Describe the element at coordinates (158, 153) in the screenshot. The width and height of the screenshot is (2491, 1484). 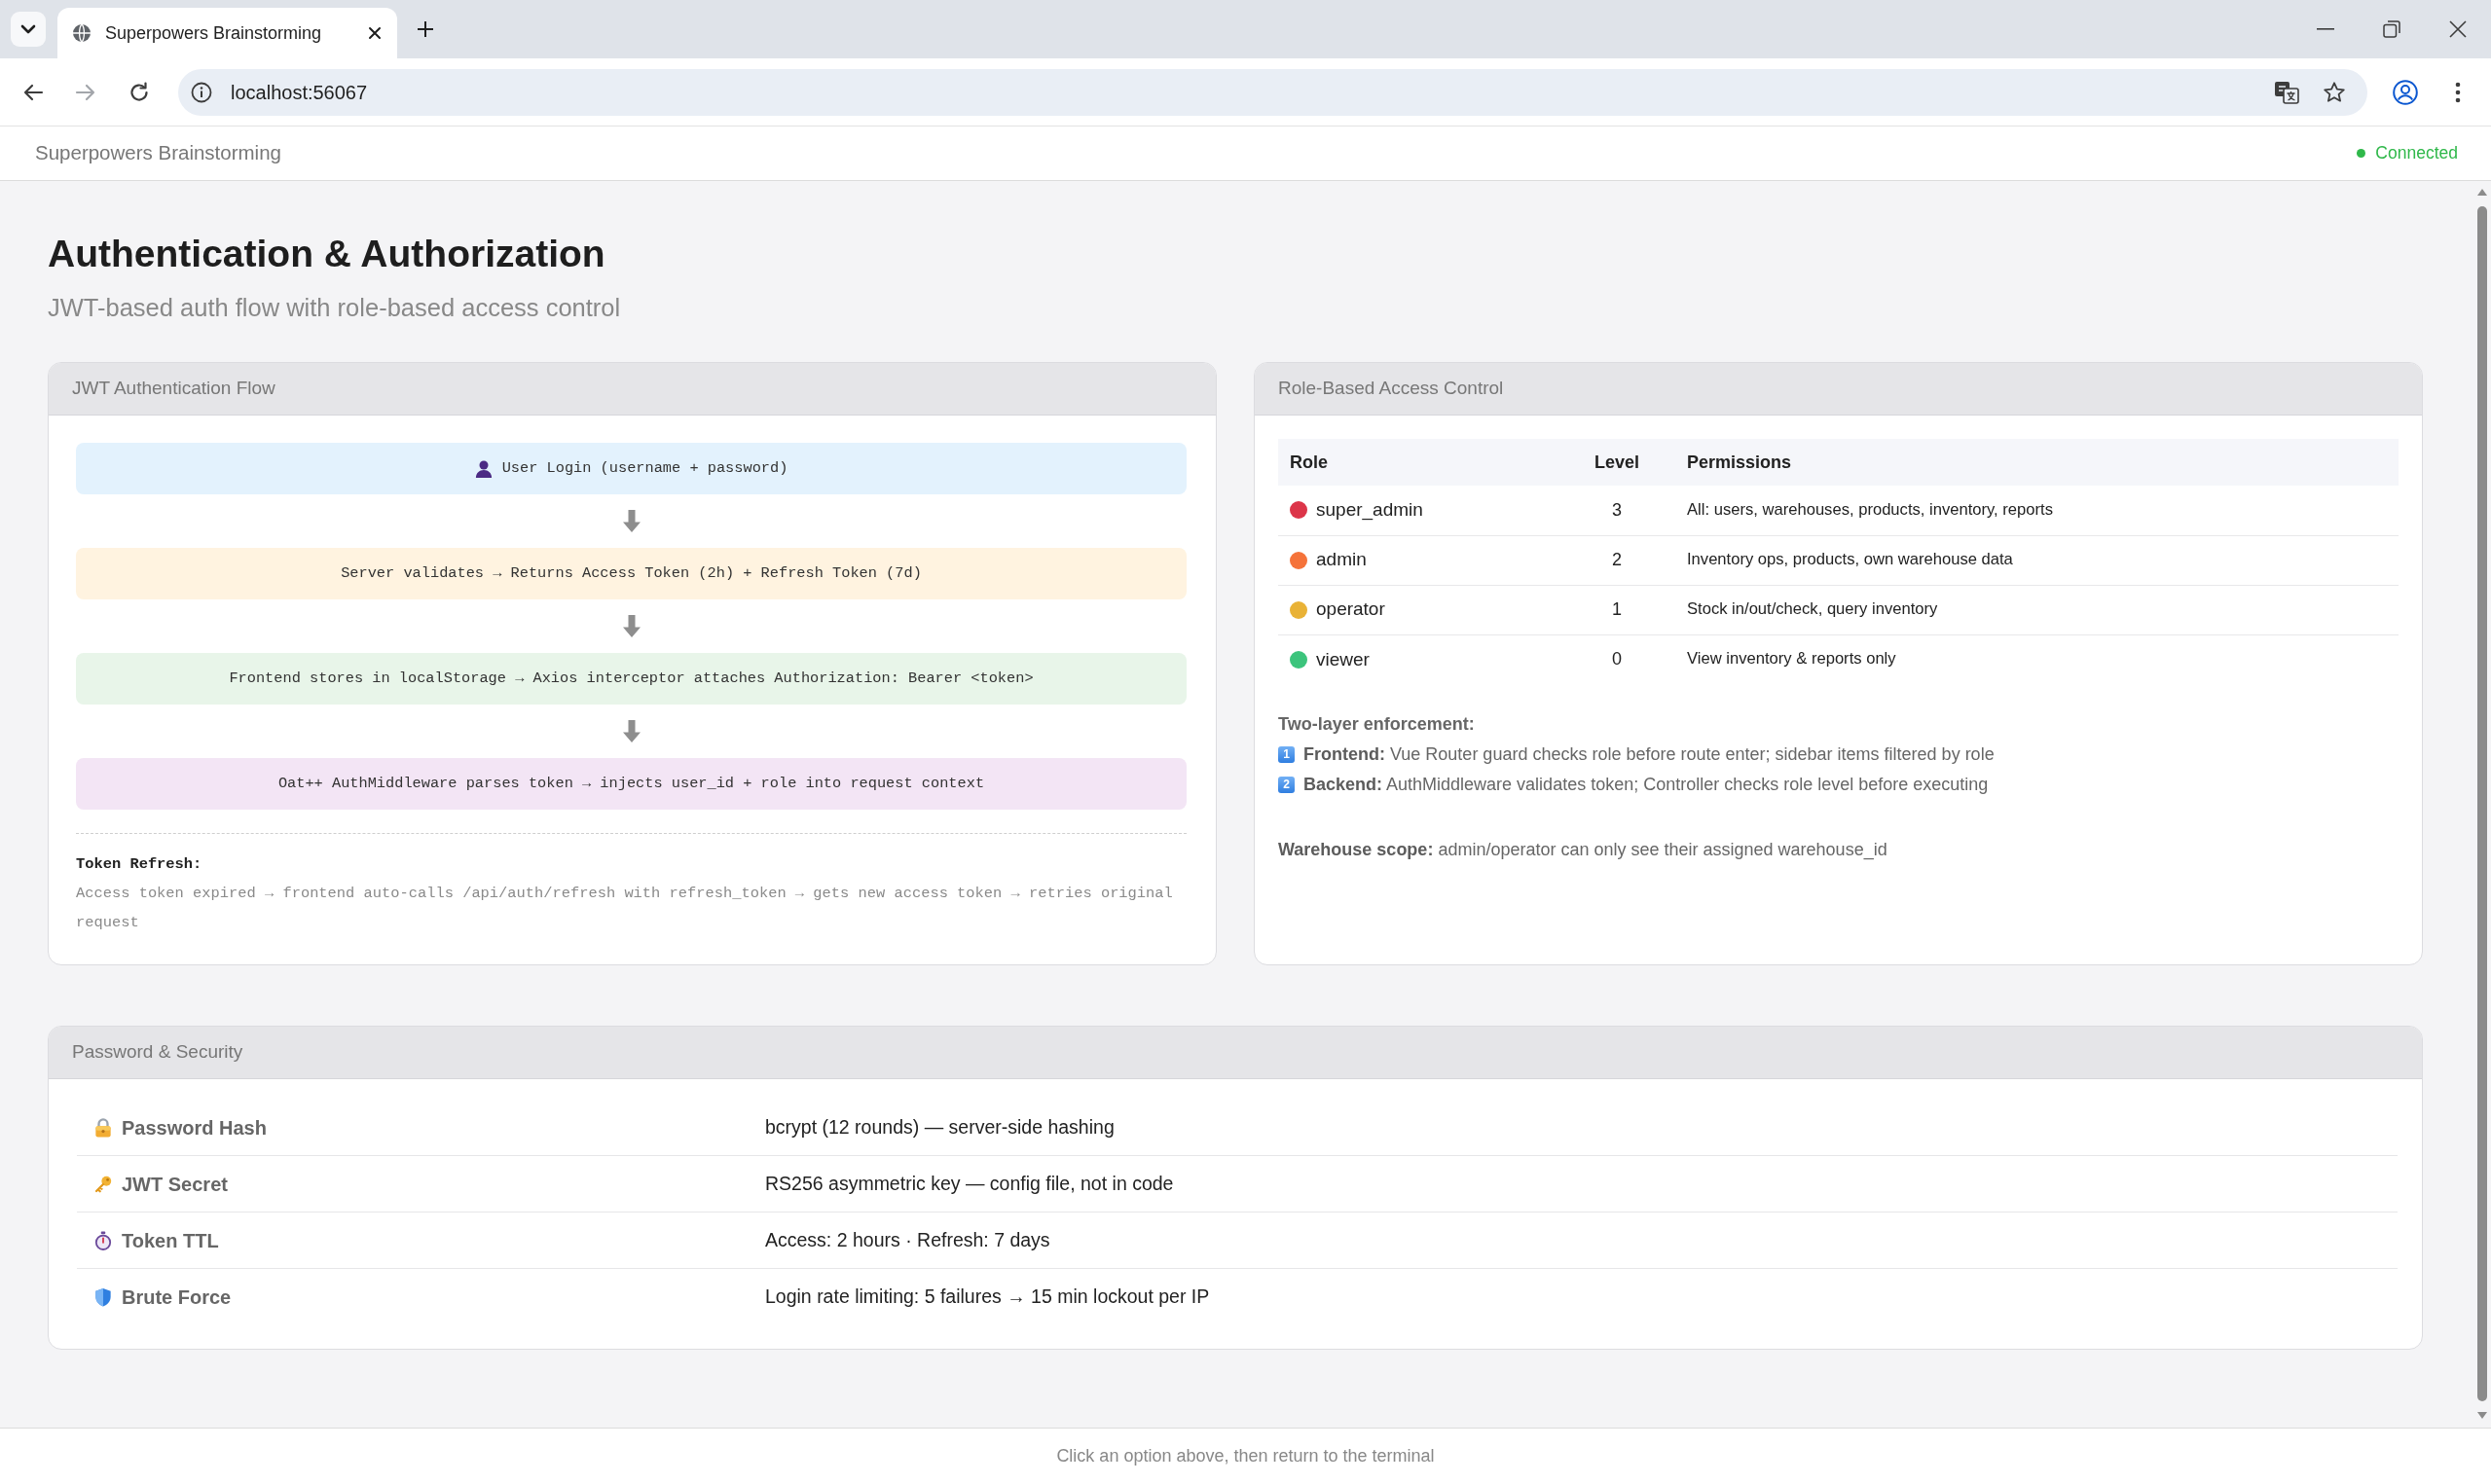
I see `app-title: Superpowers Brainstorming` at that location.